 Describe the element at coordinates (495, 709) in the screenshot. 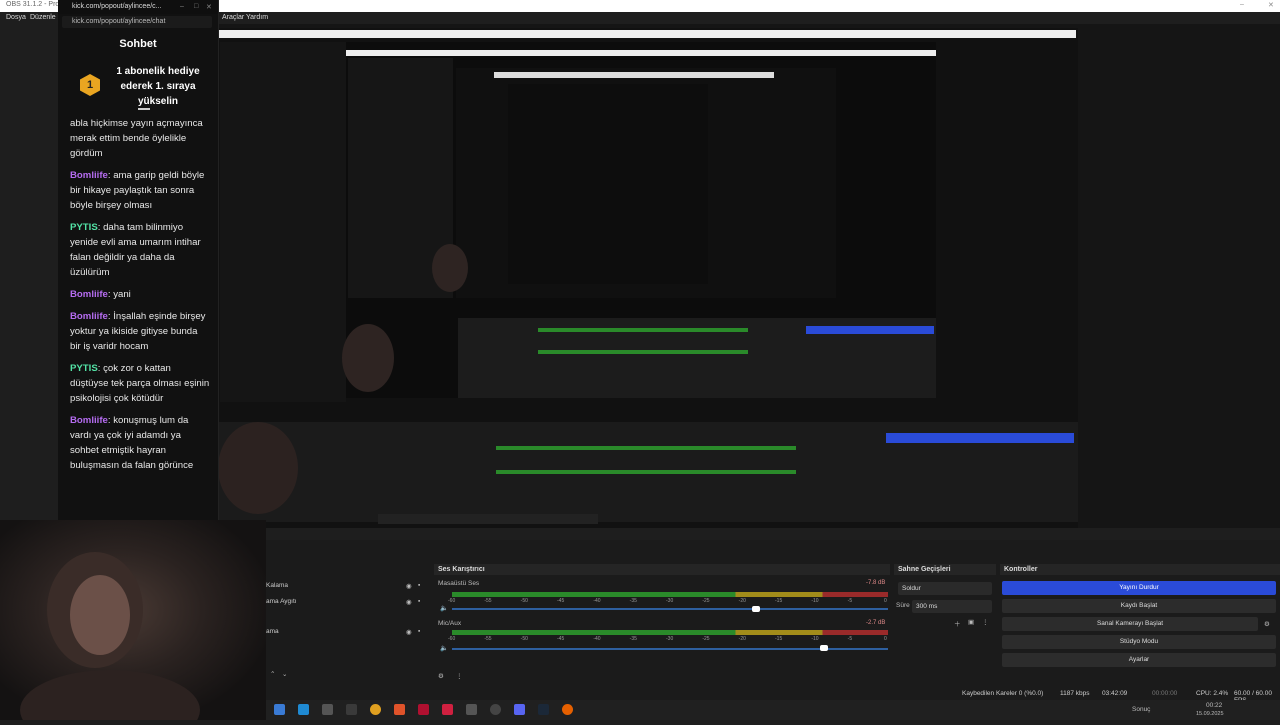

I see `obs-icon` at that location.